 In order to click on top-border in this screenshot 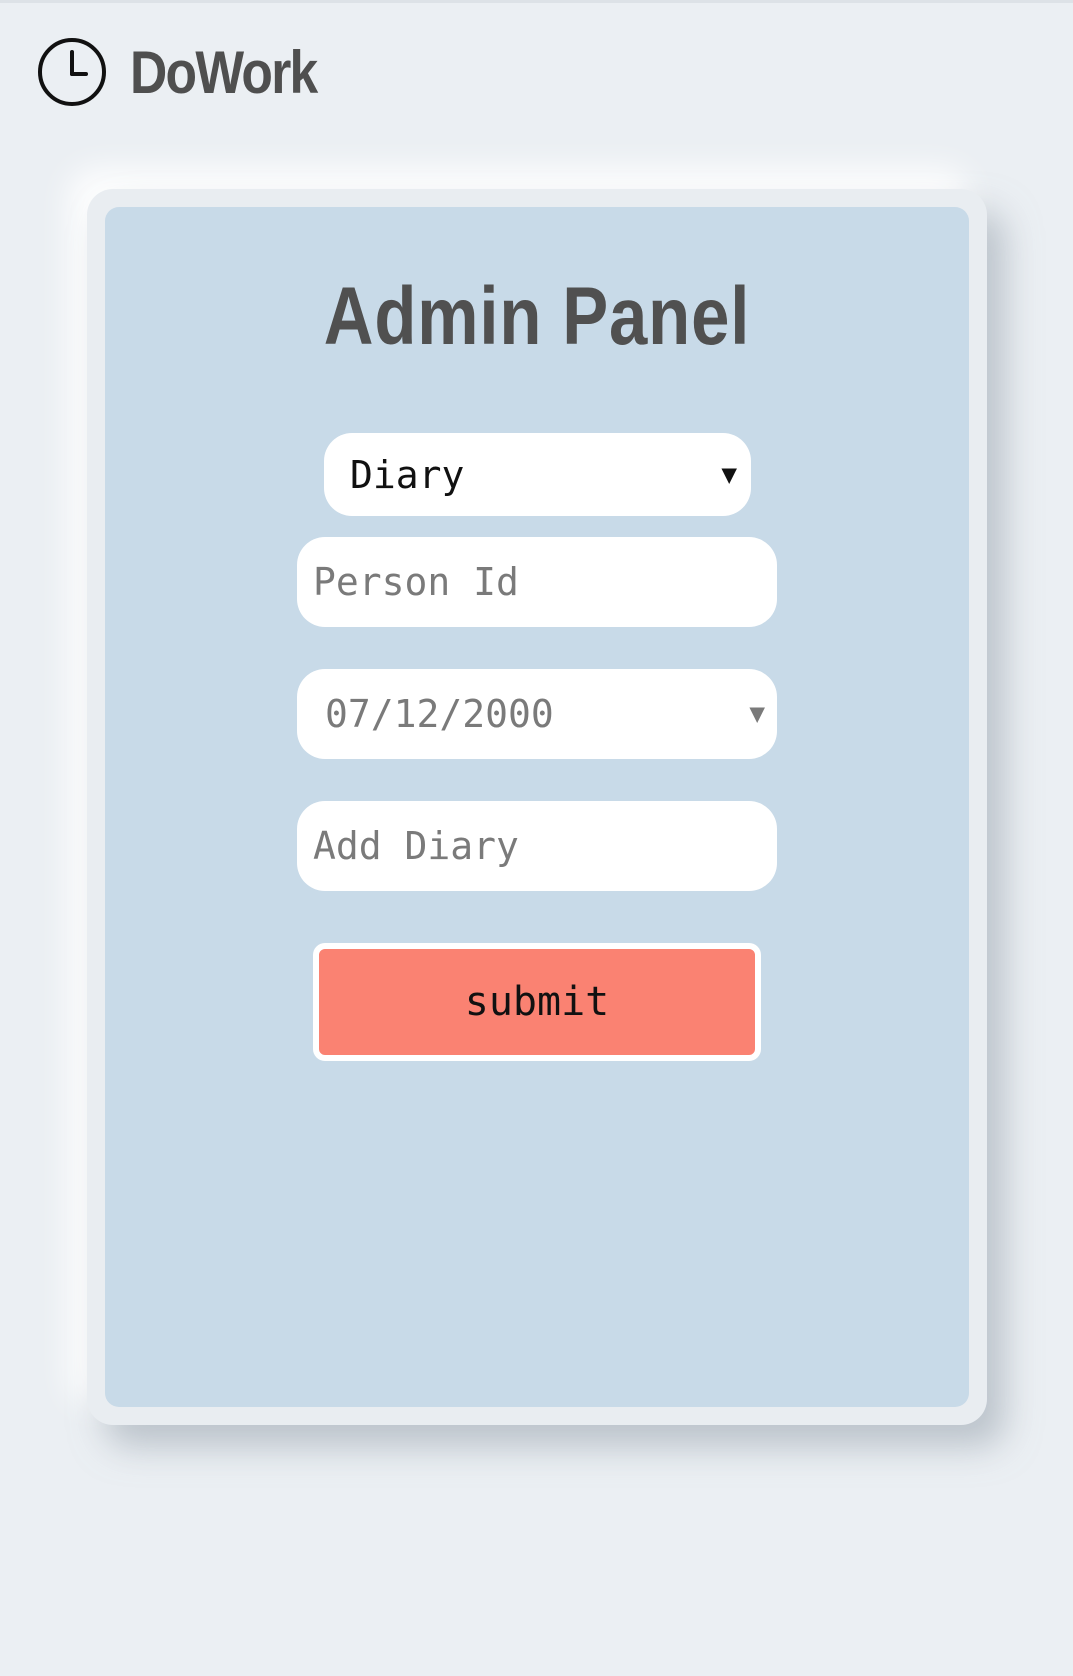, I will do `click(536, 1)`.